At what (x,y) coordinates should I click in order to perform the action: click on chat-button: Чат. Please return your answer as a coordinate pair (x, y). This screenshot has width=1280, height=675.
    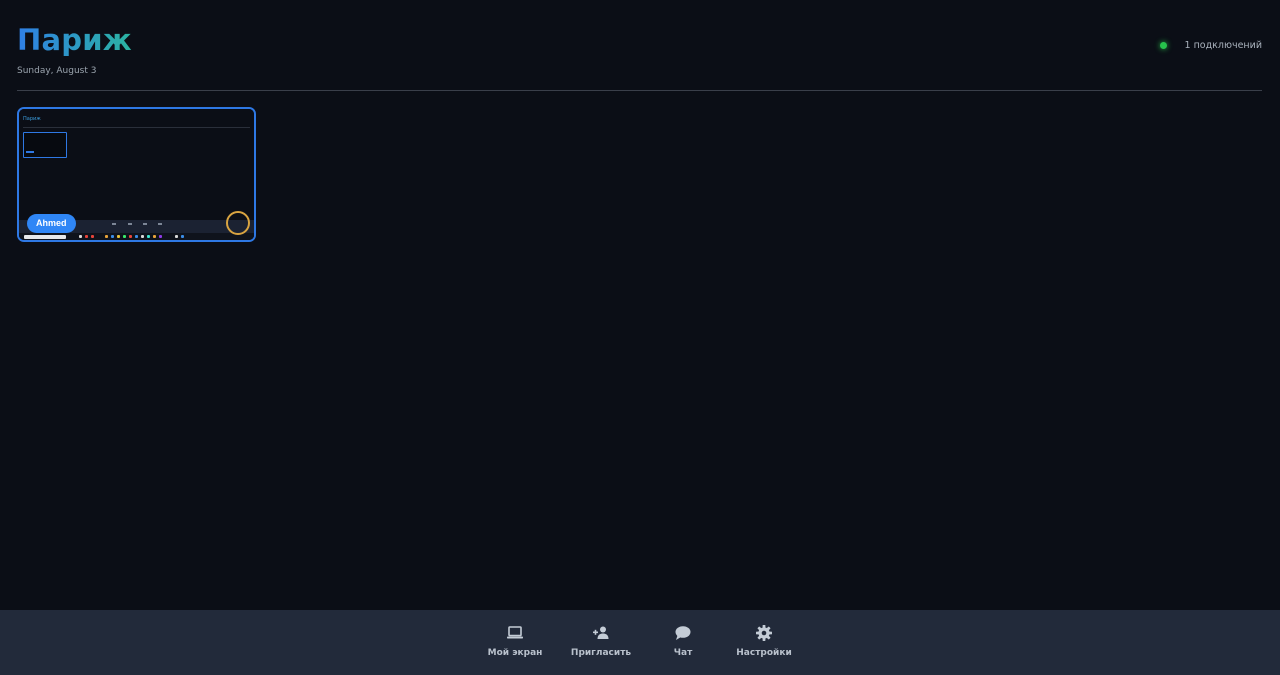
    Looking at the image, I should click on (683, 641).